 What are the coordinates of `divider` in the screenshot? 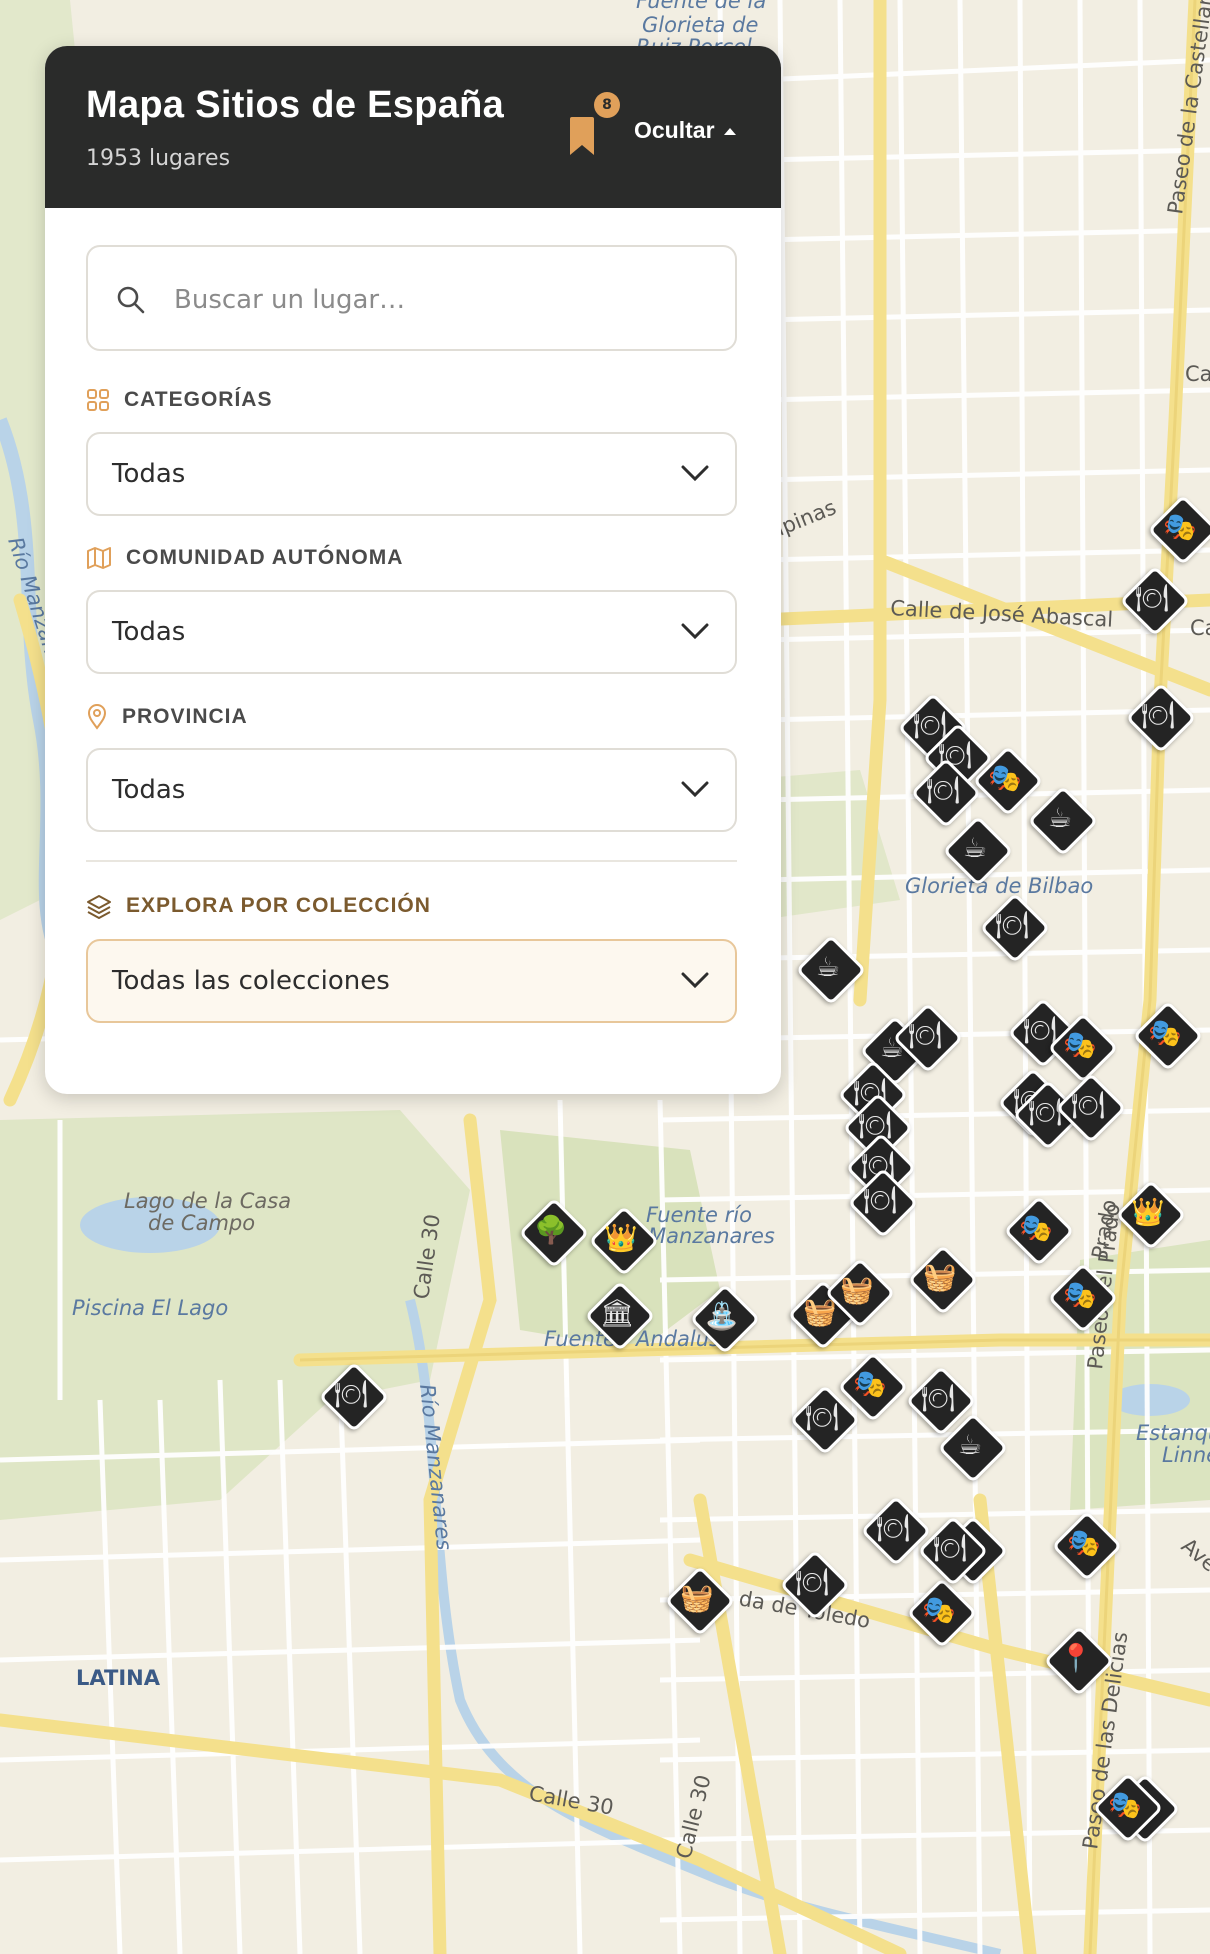 It's located at (411, 861).